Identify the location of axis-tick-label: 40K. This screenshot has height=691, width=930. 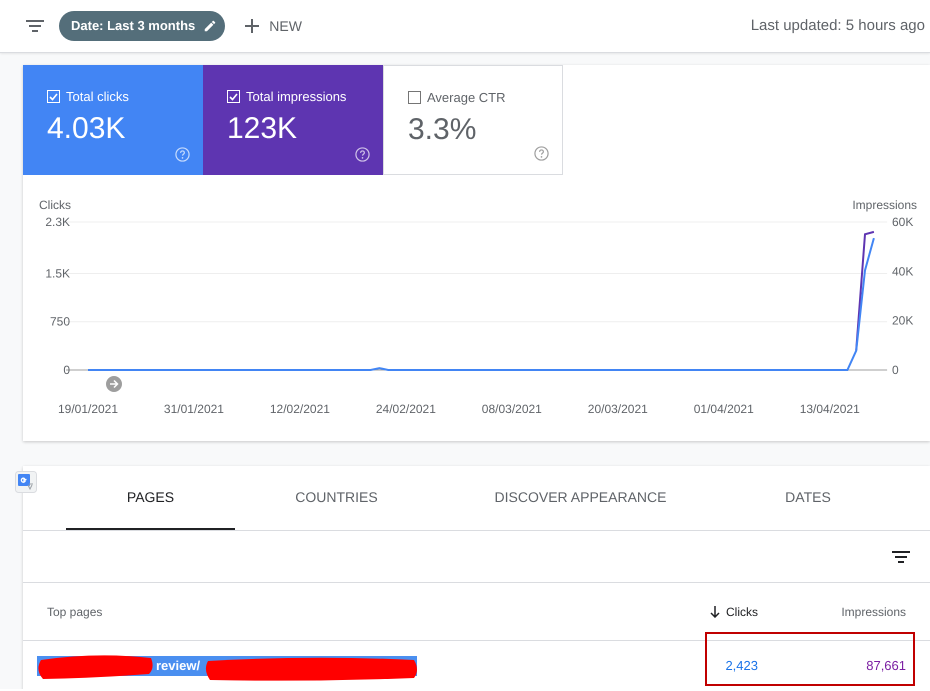
(903, 271).